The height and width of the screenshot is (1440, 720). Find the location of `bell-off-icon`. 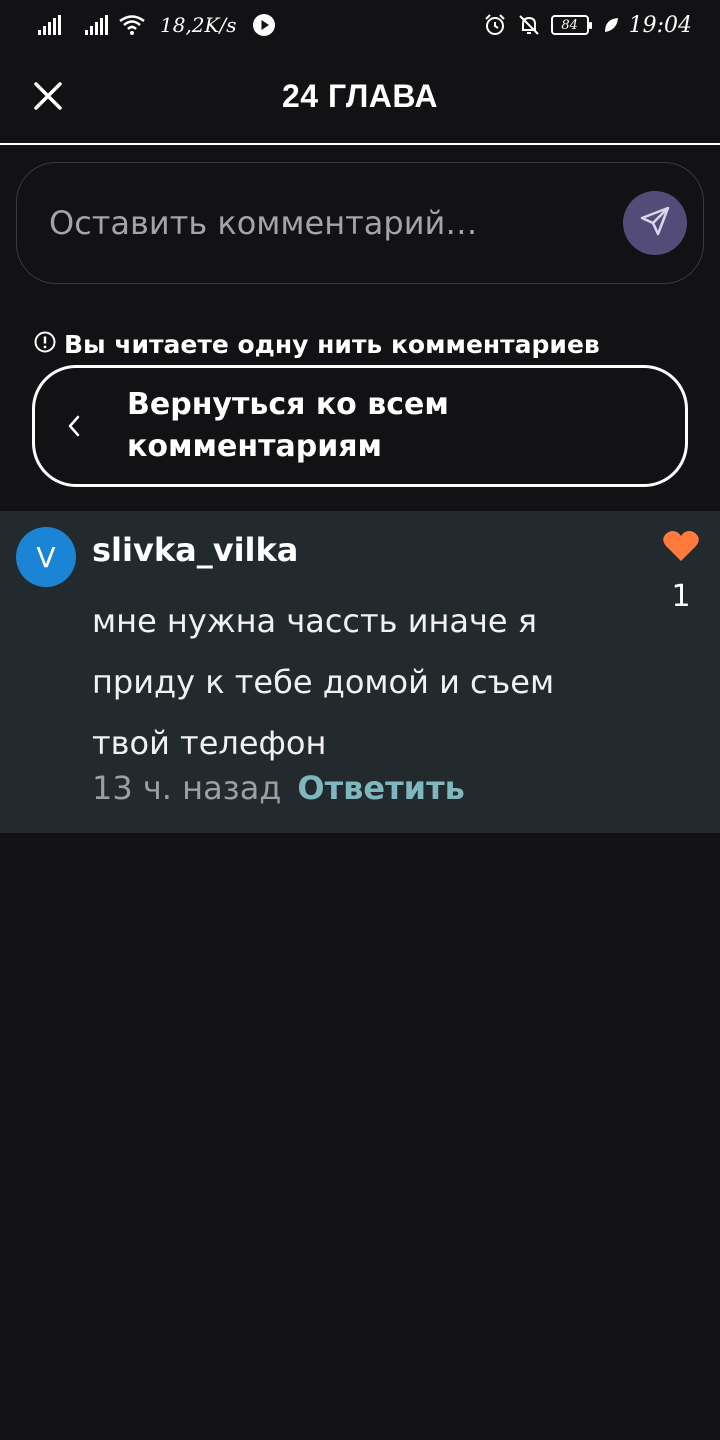

bell-off-icon is located at coordinates (529, 25).